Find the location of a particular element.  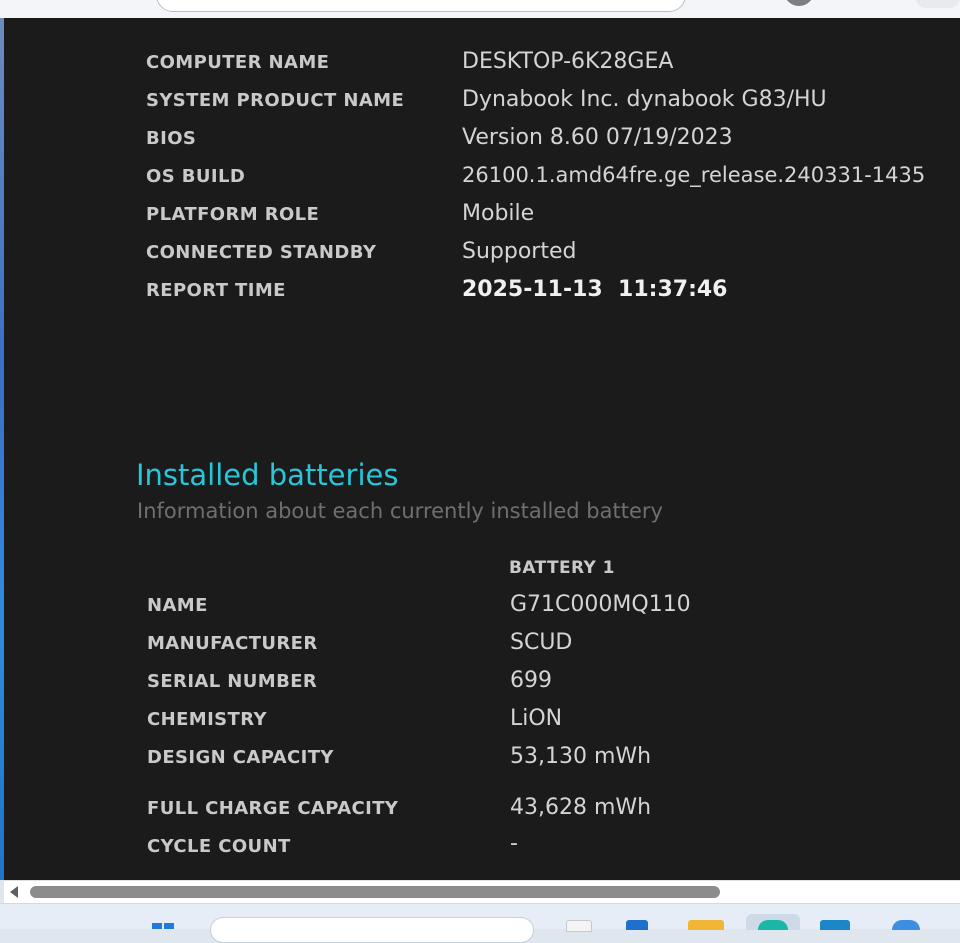

scroll-left-arrow-icon is located at coordinates (14, 892).